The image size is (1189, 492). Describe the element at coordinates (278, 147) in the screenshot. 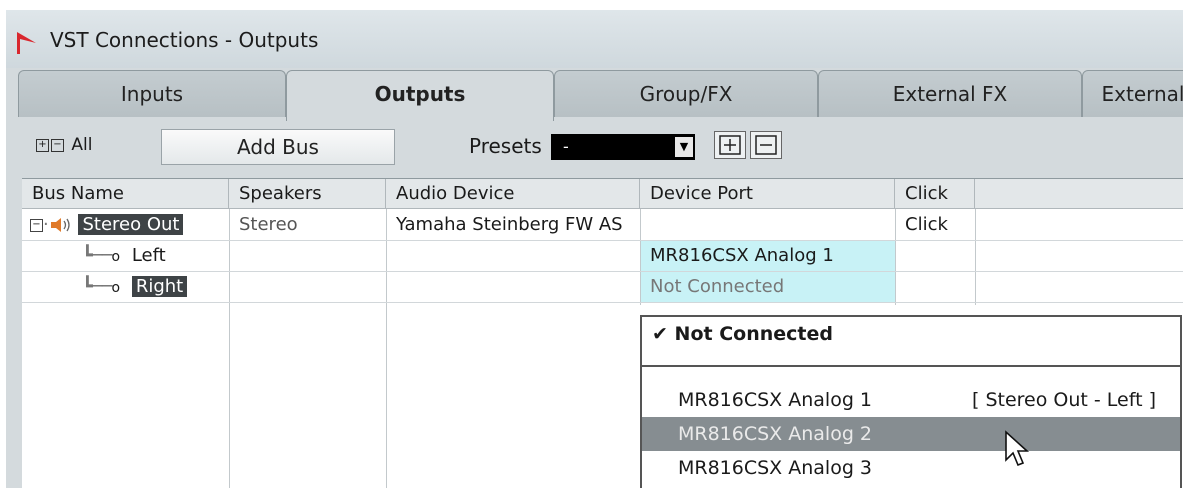

I see `add-bus-button: Add Bus` at that location.